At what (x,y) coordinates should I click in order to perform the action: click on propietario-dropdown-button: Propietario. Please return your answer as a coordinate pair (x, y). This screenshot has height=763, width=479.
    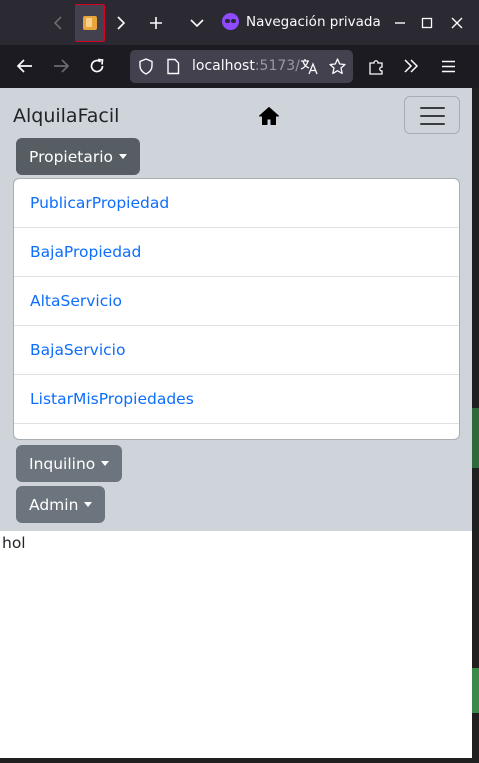
    Looking at the image, I should click on (78, 156).